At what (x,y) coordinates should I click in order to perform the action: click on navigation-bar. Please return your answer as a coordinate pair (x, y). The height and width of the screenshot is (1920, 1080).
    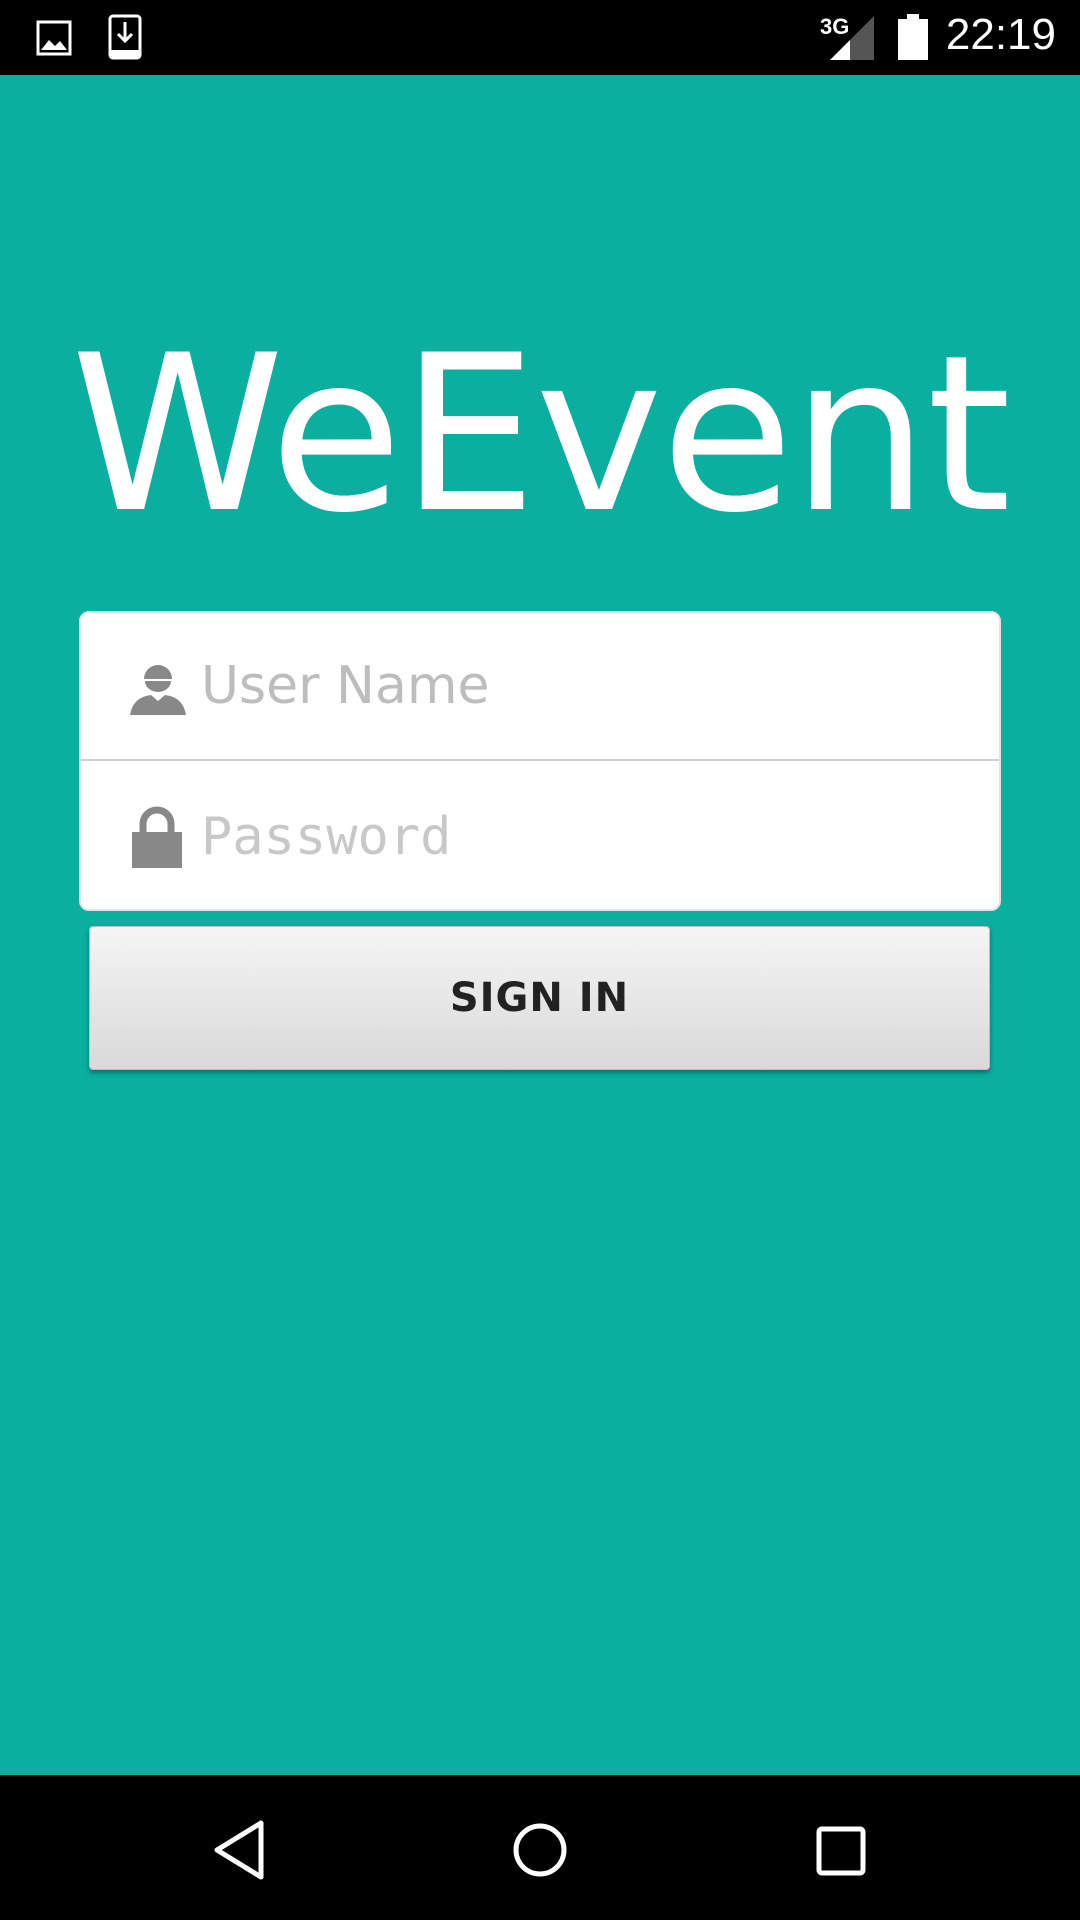
    Looking at the image, I should click on (540, 1847).